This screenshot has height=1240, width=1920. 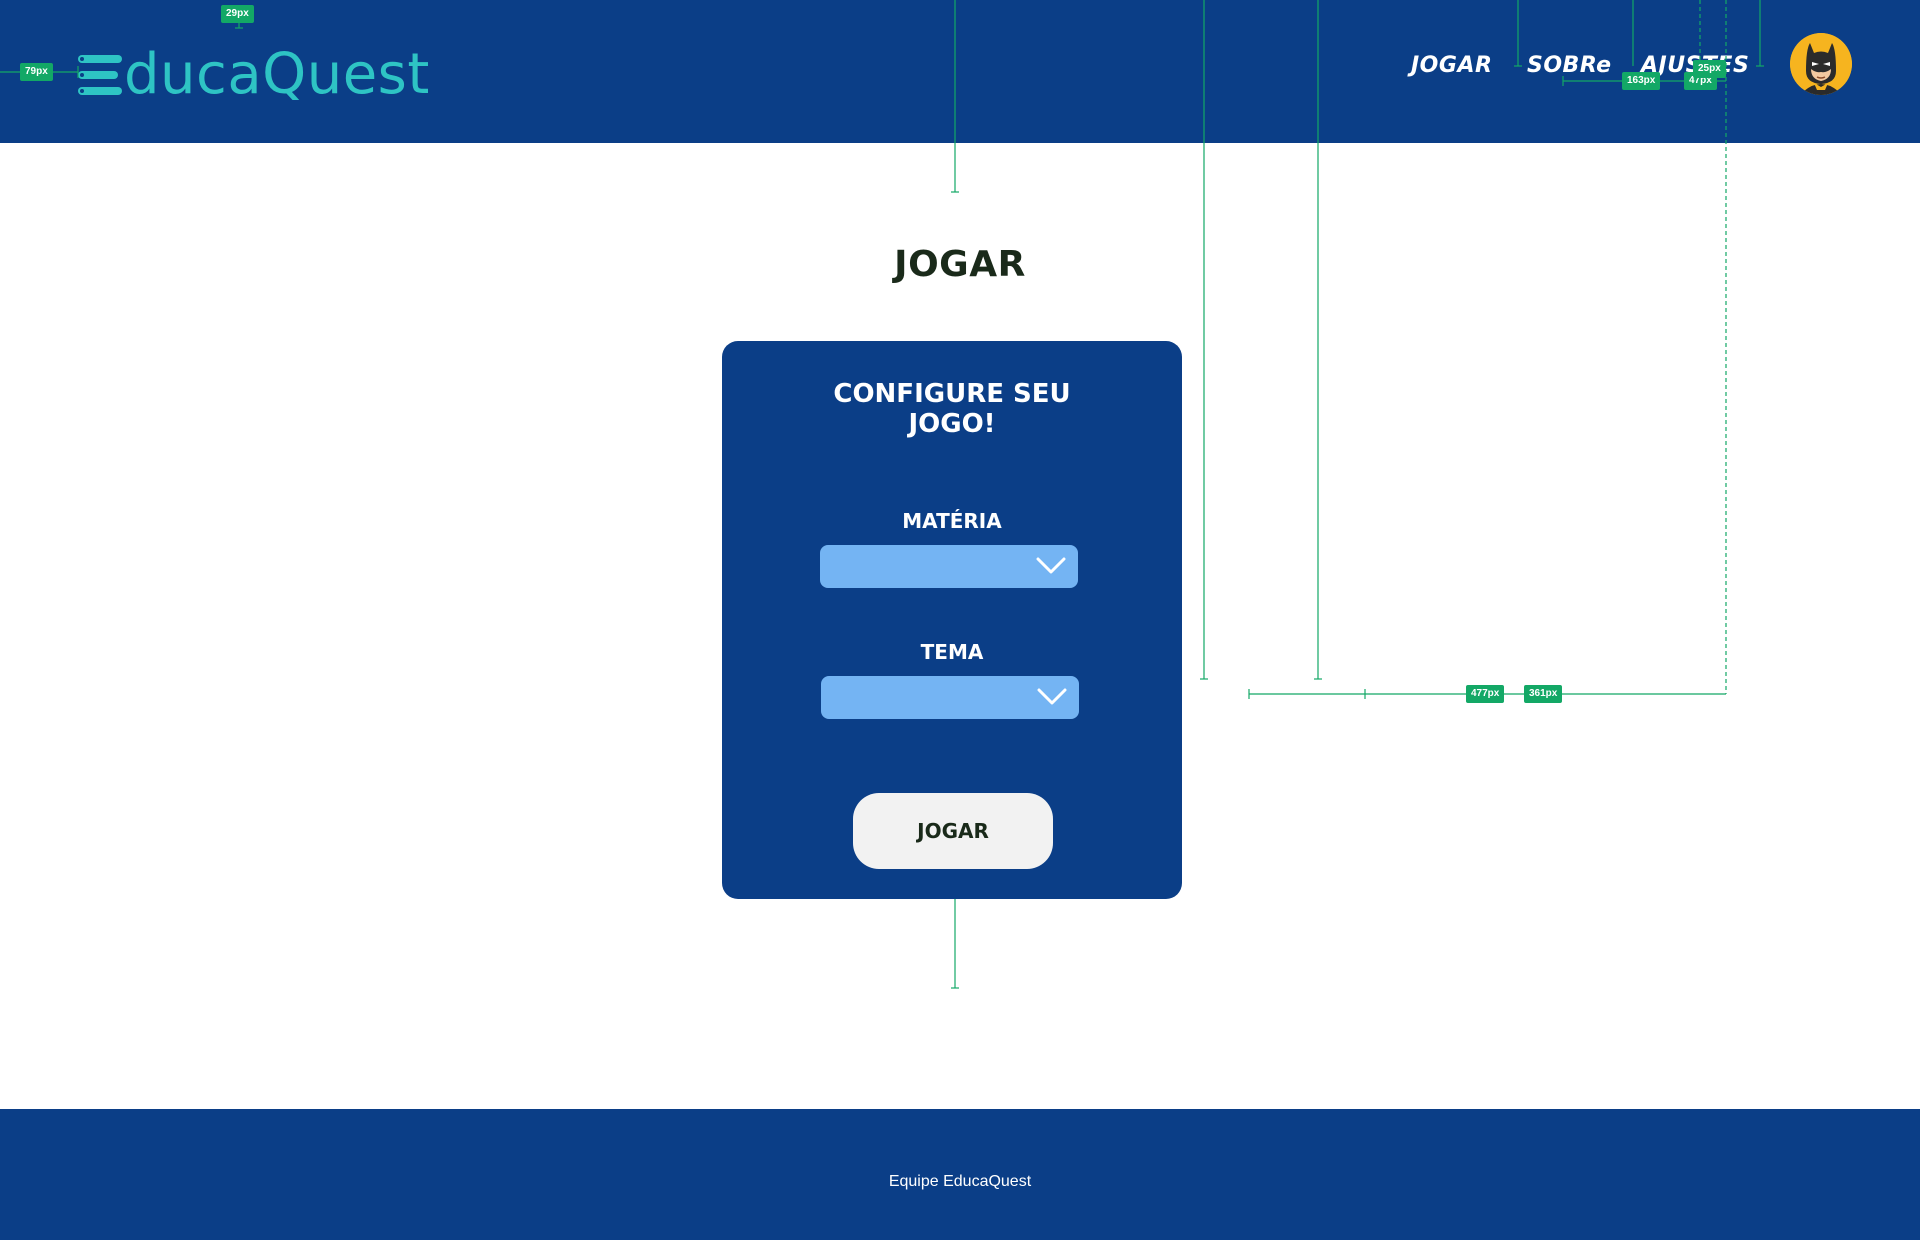 I want to click on batman-avatar-icon, so click(x=1821, y=64).